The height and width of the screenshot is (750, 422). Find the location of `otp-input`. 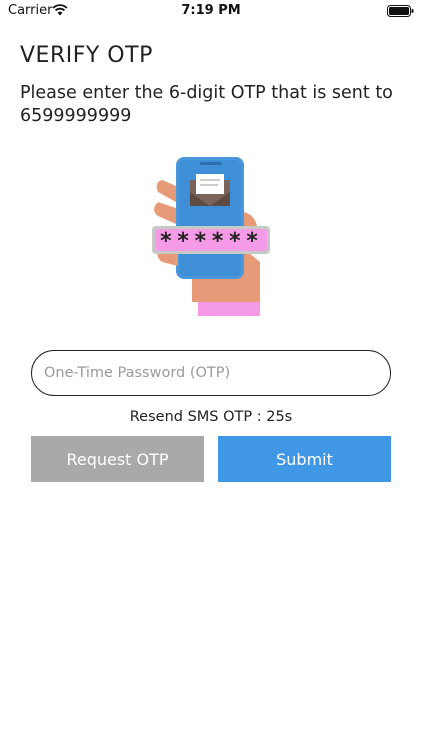

otp-input is located at coordinates (211, 373).